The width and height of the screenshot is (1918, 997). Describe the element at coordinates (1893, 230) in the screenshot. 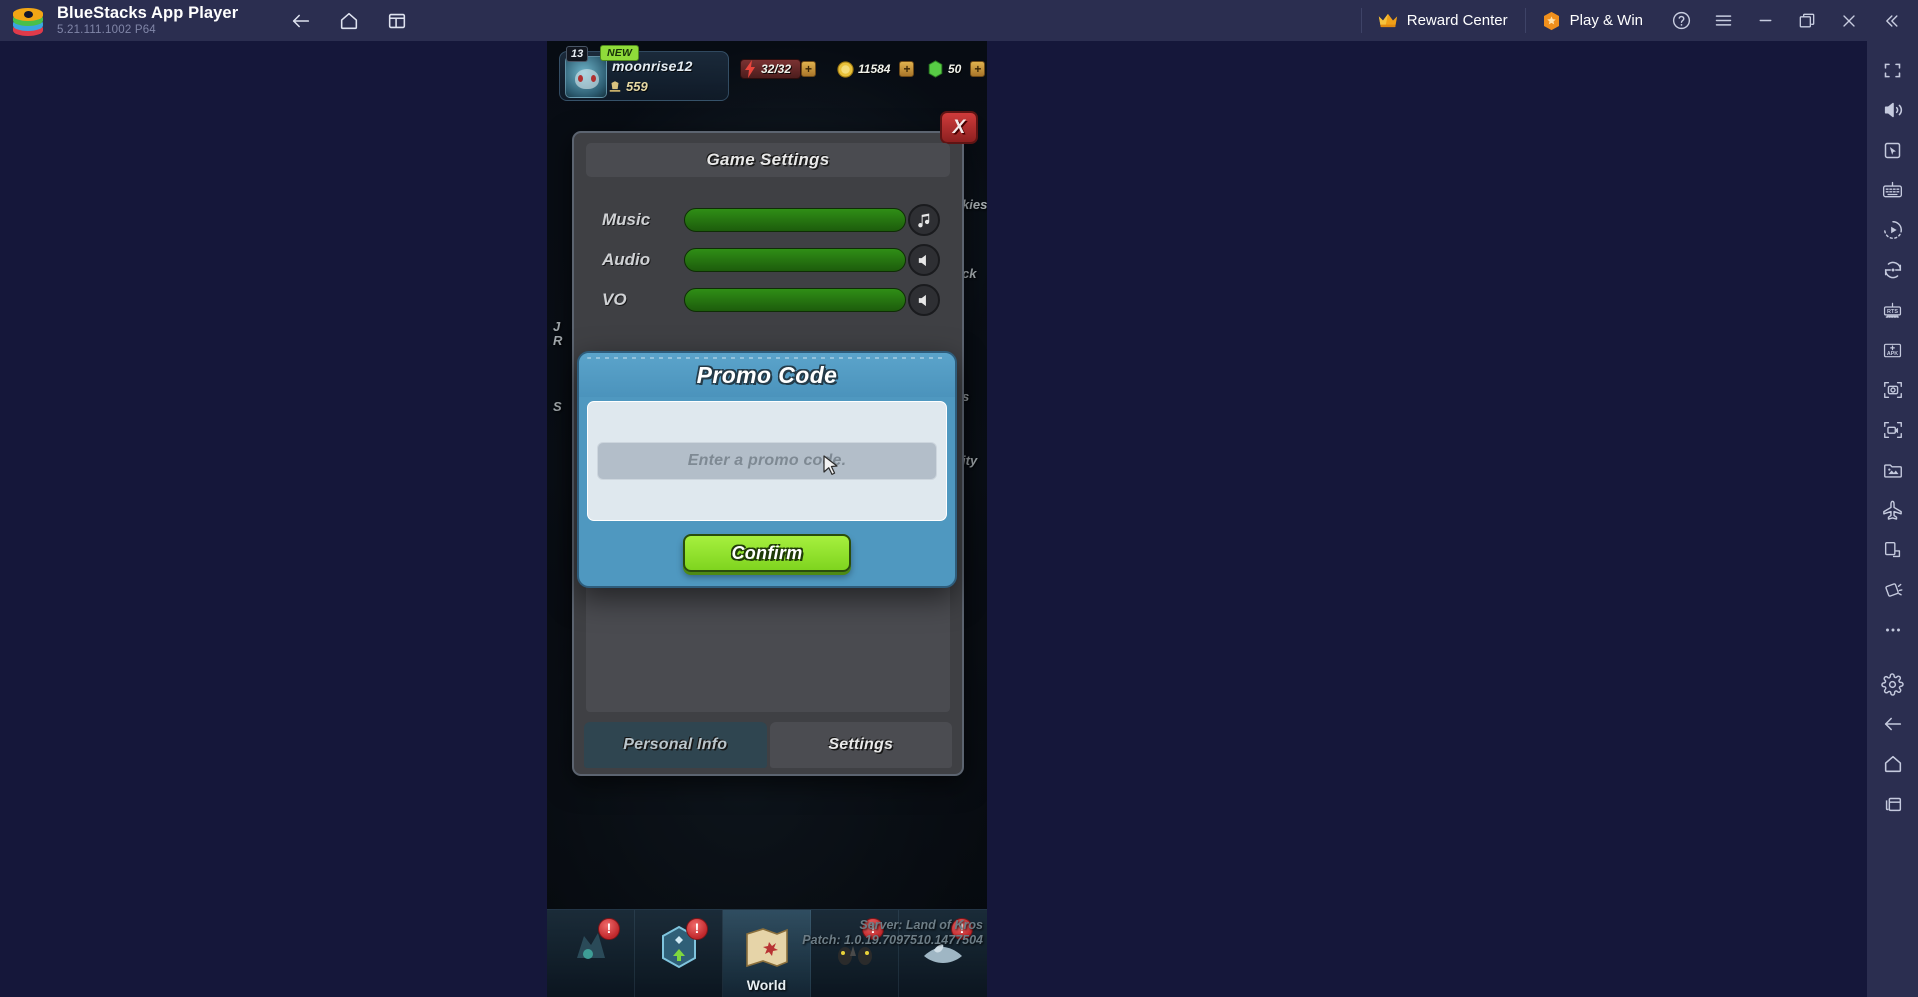

I see `sidebar-item-macro` at that location.